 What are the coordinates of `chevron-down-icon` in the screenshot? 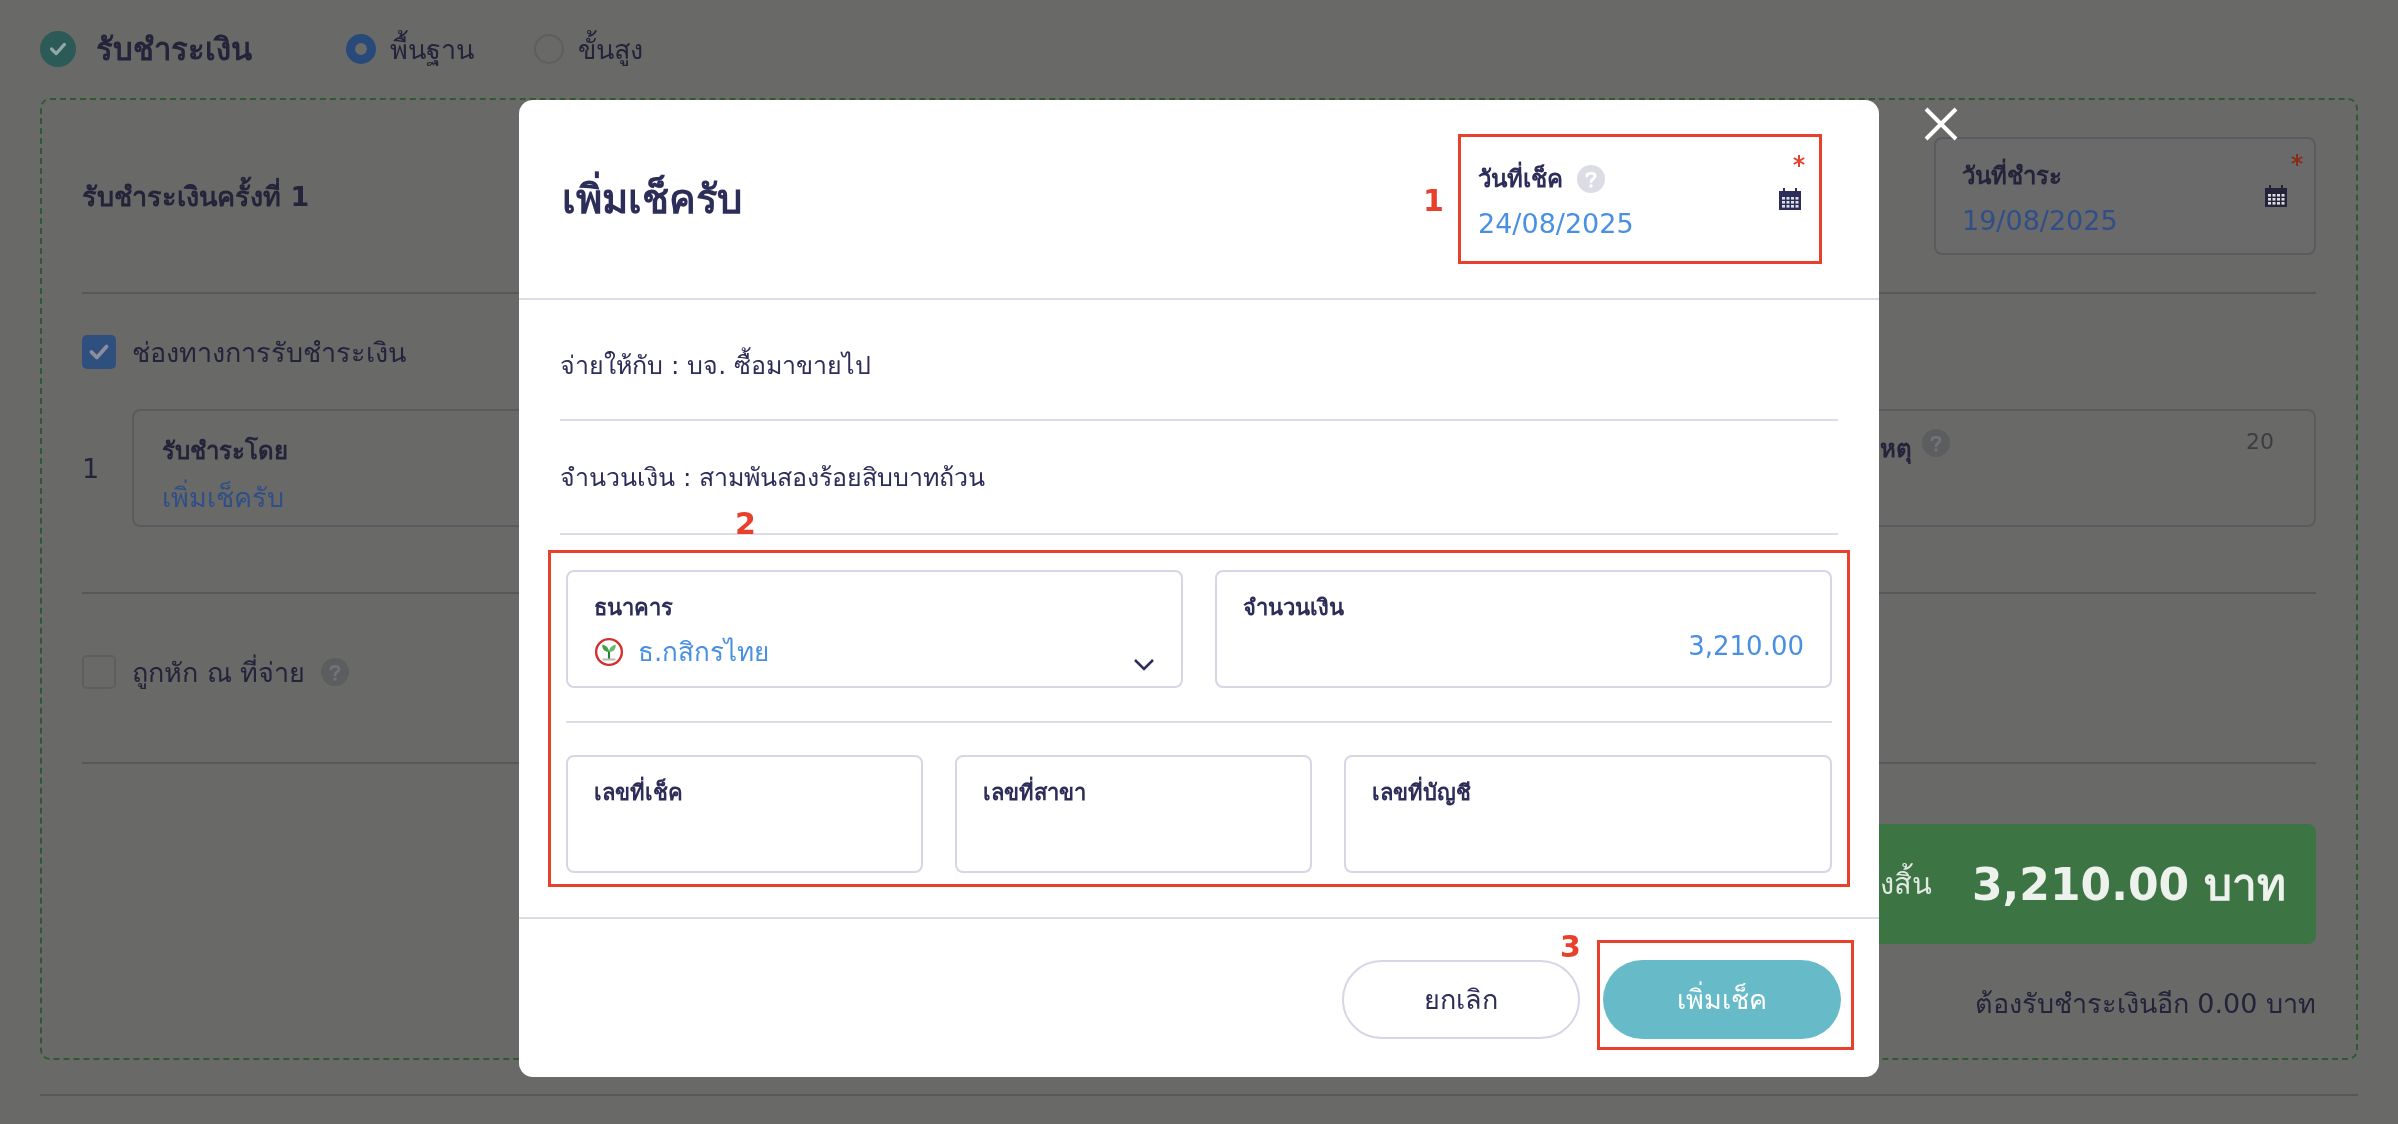 It's located at (1144, 665).